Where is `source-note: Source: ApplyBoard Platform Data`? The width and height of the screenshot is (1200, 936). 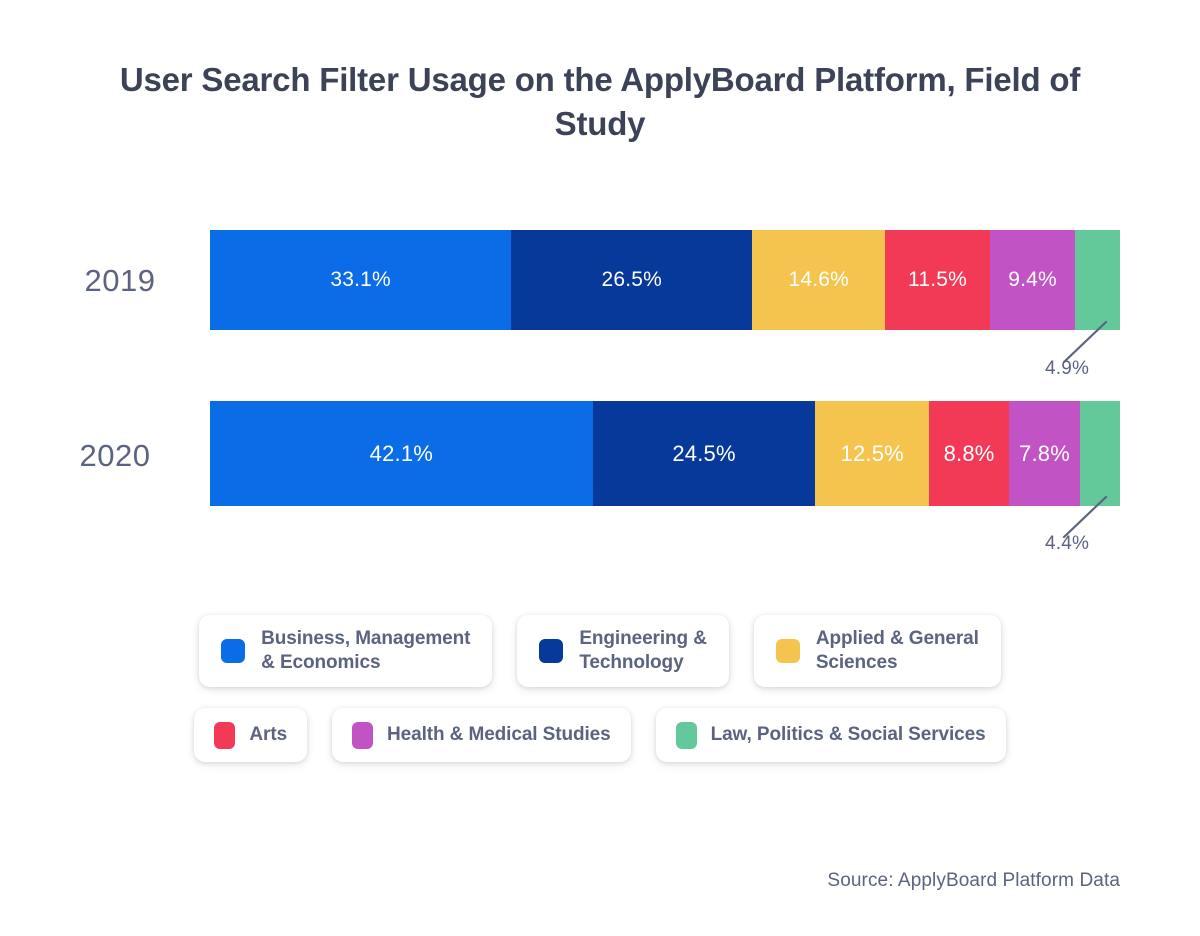 source-note: Source: ApplyBoard Platform Data is located at coordinates (973, 880).